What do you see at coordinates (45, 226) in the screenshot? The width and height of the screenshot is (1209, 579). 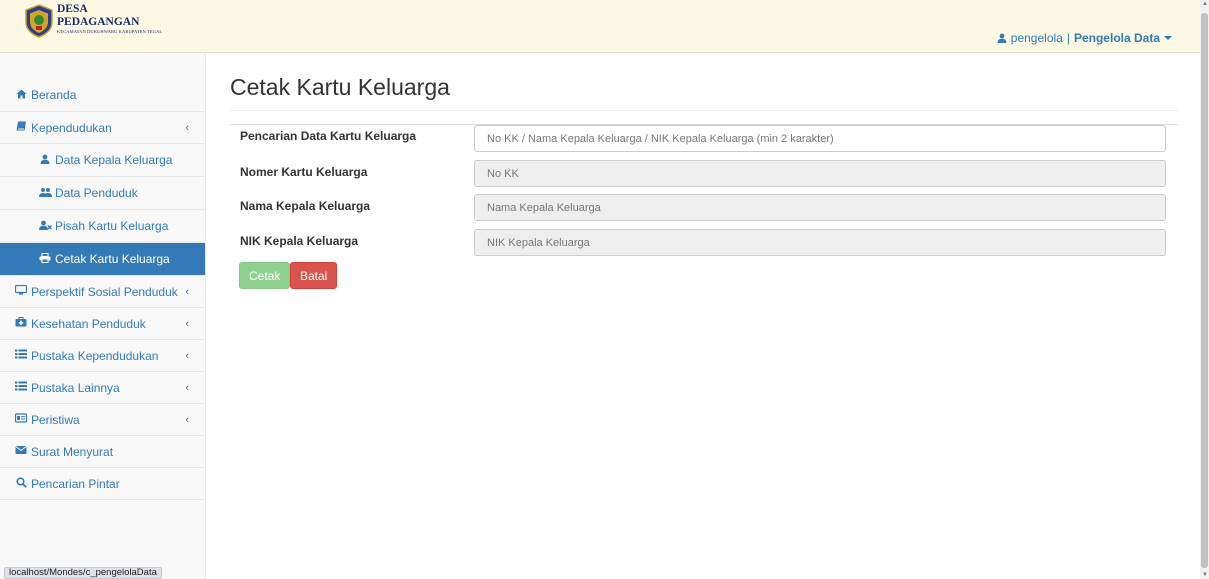 I see `user-times-icon` at bounding box center [45, 226].